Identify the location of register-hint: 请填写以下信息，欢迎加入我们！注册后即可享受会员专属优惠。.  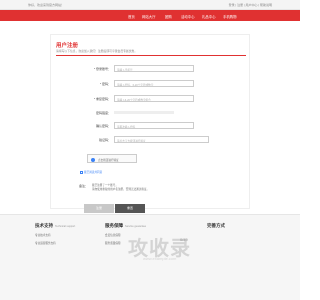
(97, 51).